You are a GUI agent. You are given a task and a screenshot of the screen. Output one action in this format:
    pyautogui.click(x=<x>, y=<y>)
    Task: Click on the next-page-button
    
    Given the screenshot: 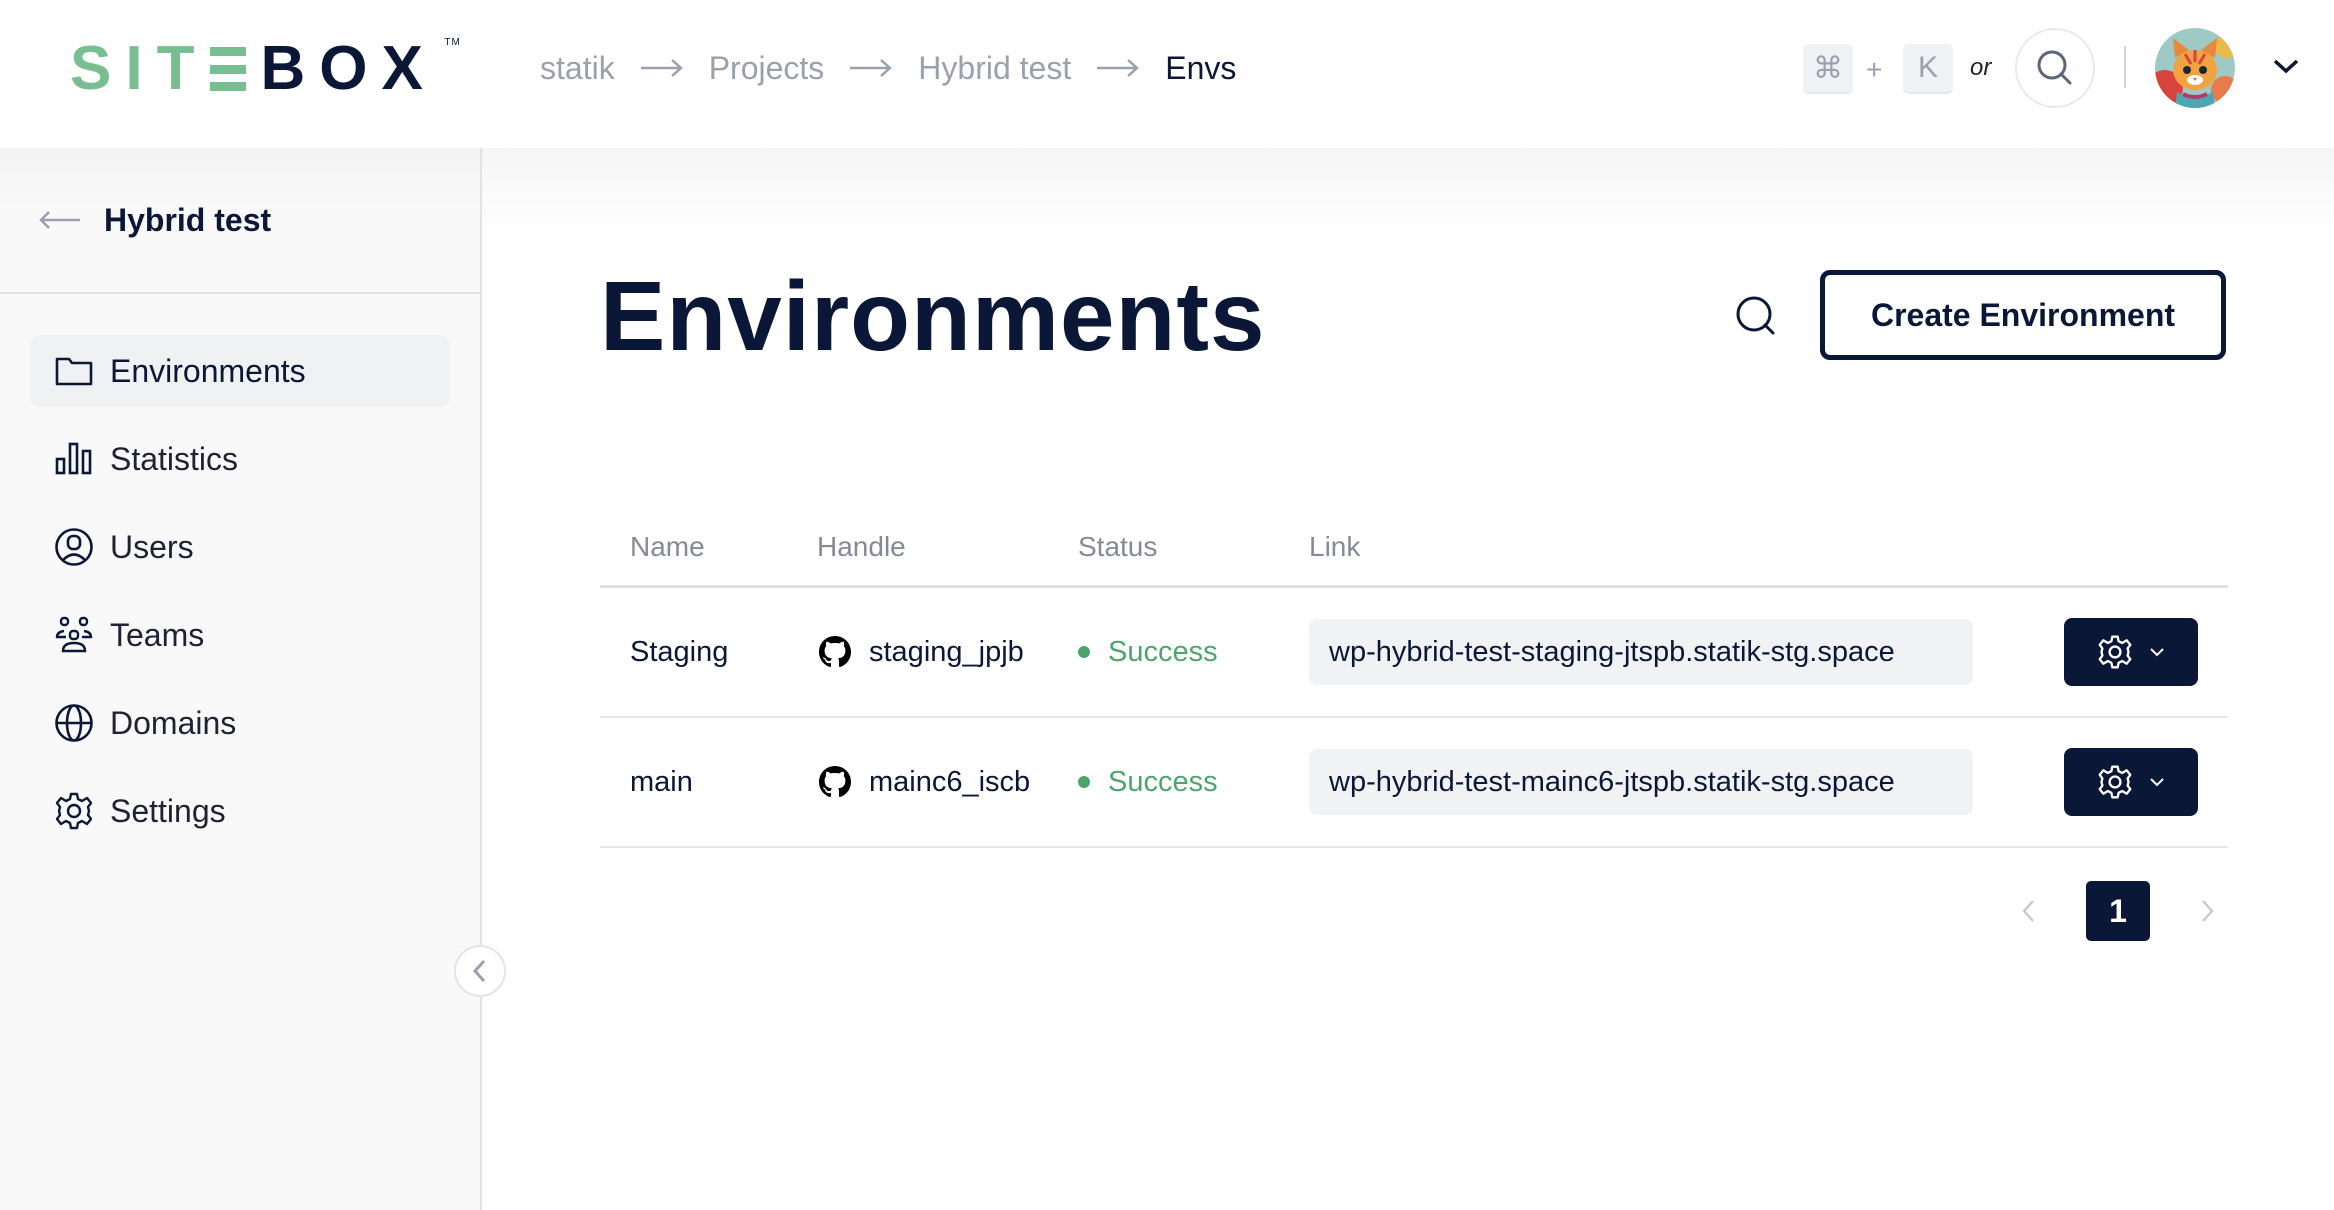 What is the action you would take?
    pyautogui.click(x=2208, y=911)
    